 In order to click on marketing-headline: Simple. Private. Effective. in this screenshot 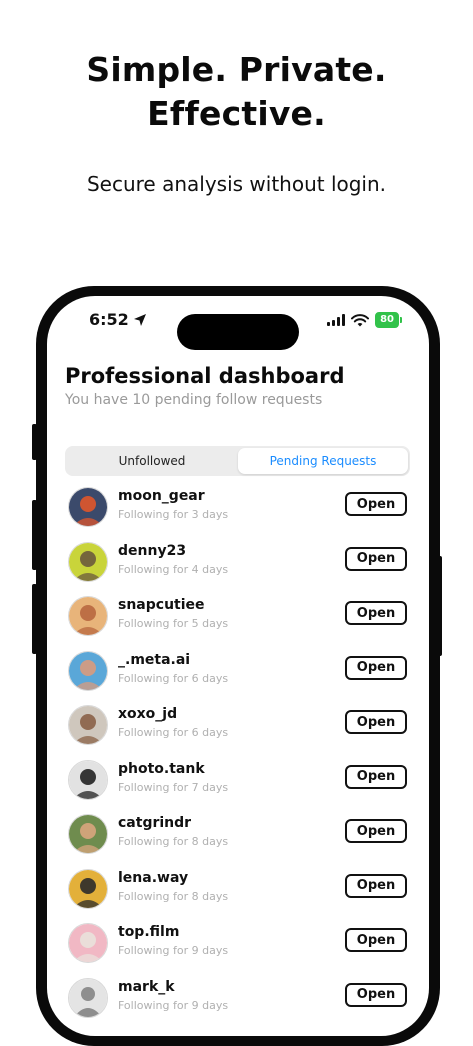, I will do `click(236, 92)`.